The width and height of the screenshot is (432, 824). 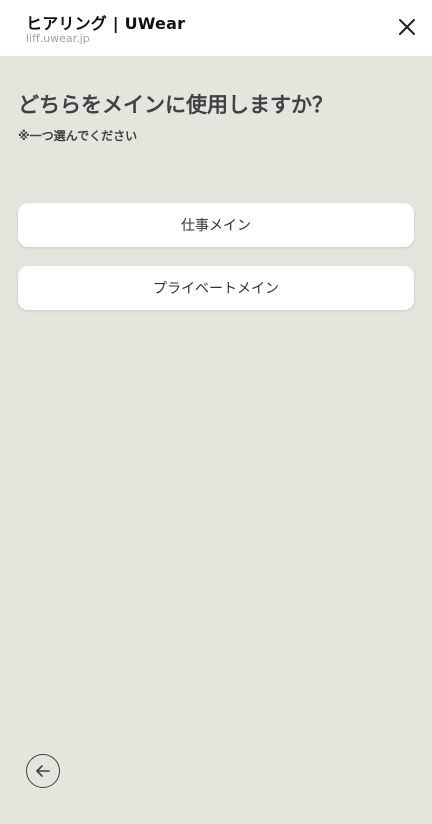 I want to click on close-button, so click(x=407, y=27).